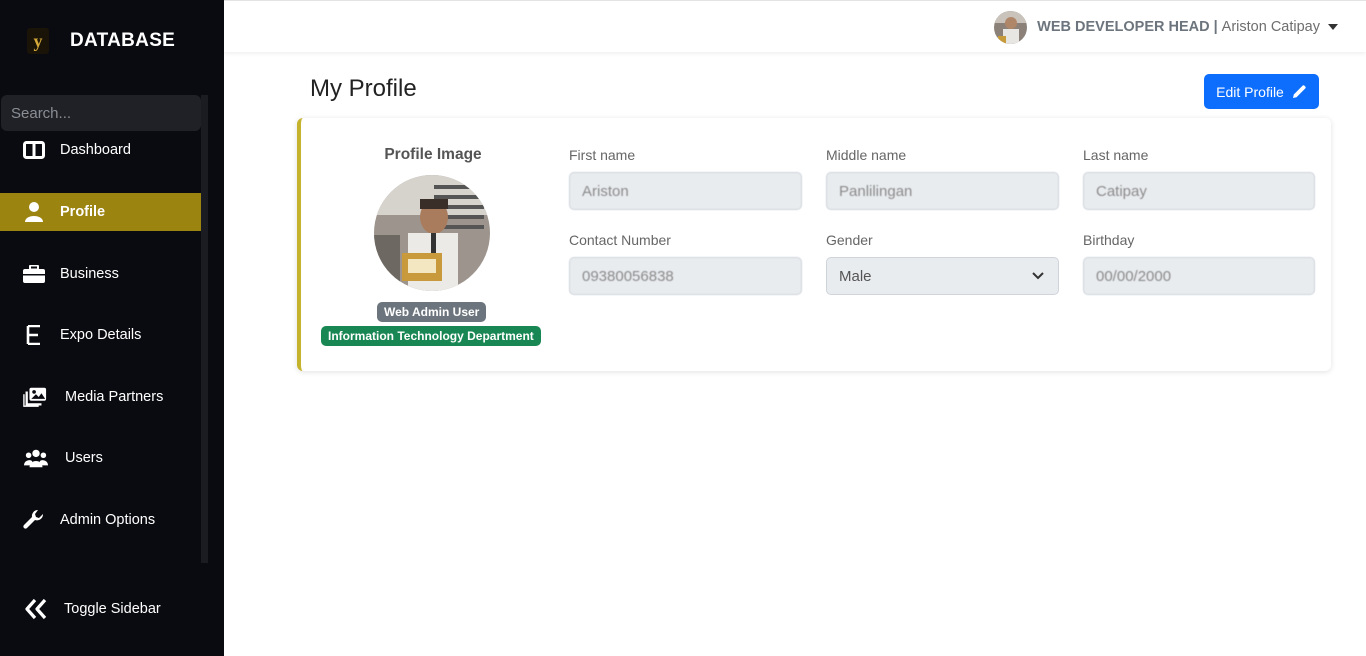 This screenshot has width=1366, height=656. What do you see at coordinates (855, 276) in the screenshot?
I see `gender-value: Male` at bounding box center [855, 276].